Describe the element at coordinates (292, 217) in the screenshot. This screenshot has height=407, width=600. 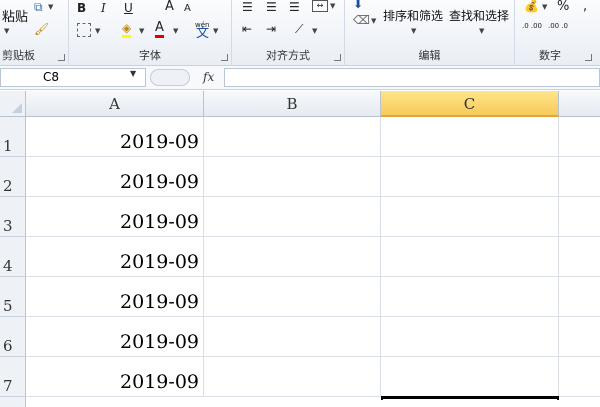
I see `cell-b3` at that location.